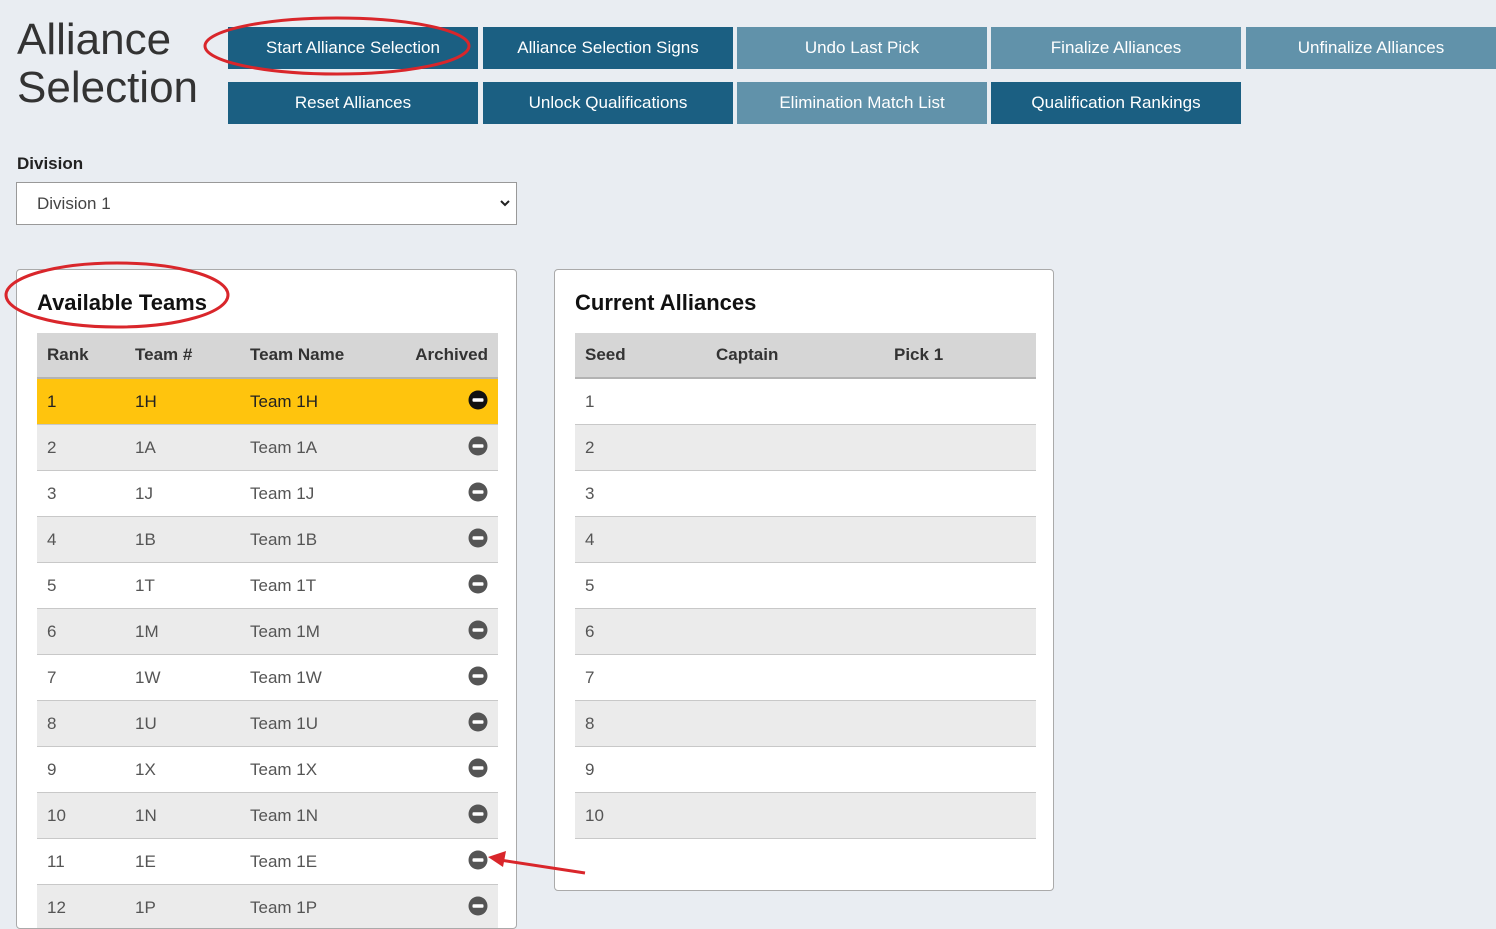 This screenshot has height=929, width=1496. Describe the element at coordinates (590, 493) in the screenshot. I see `seed-cell: 3` at that location.